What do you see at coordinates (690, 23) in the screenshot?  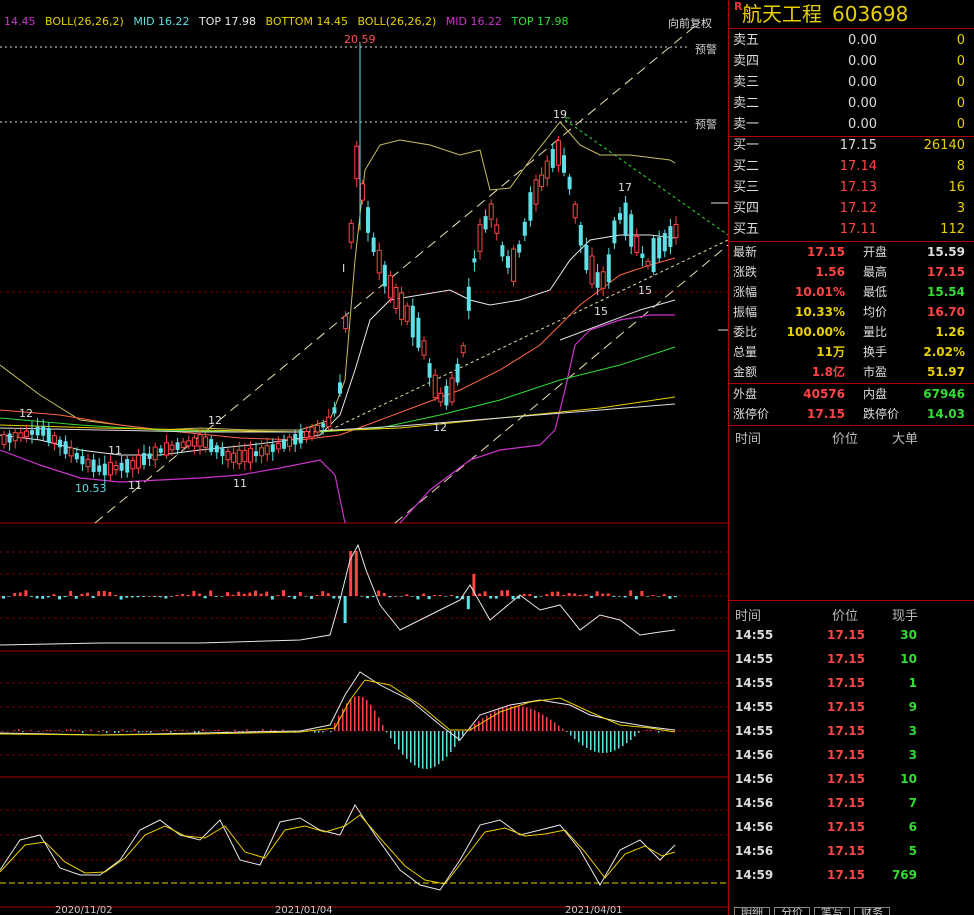 I see `adjust-mode-label: 向前复权` at bounding box center [690, 23].